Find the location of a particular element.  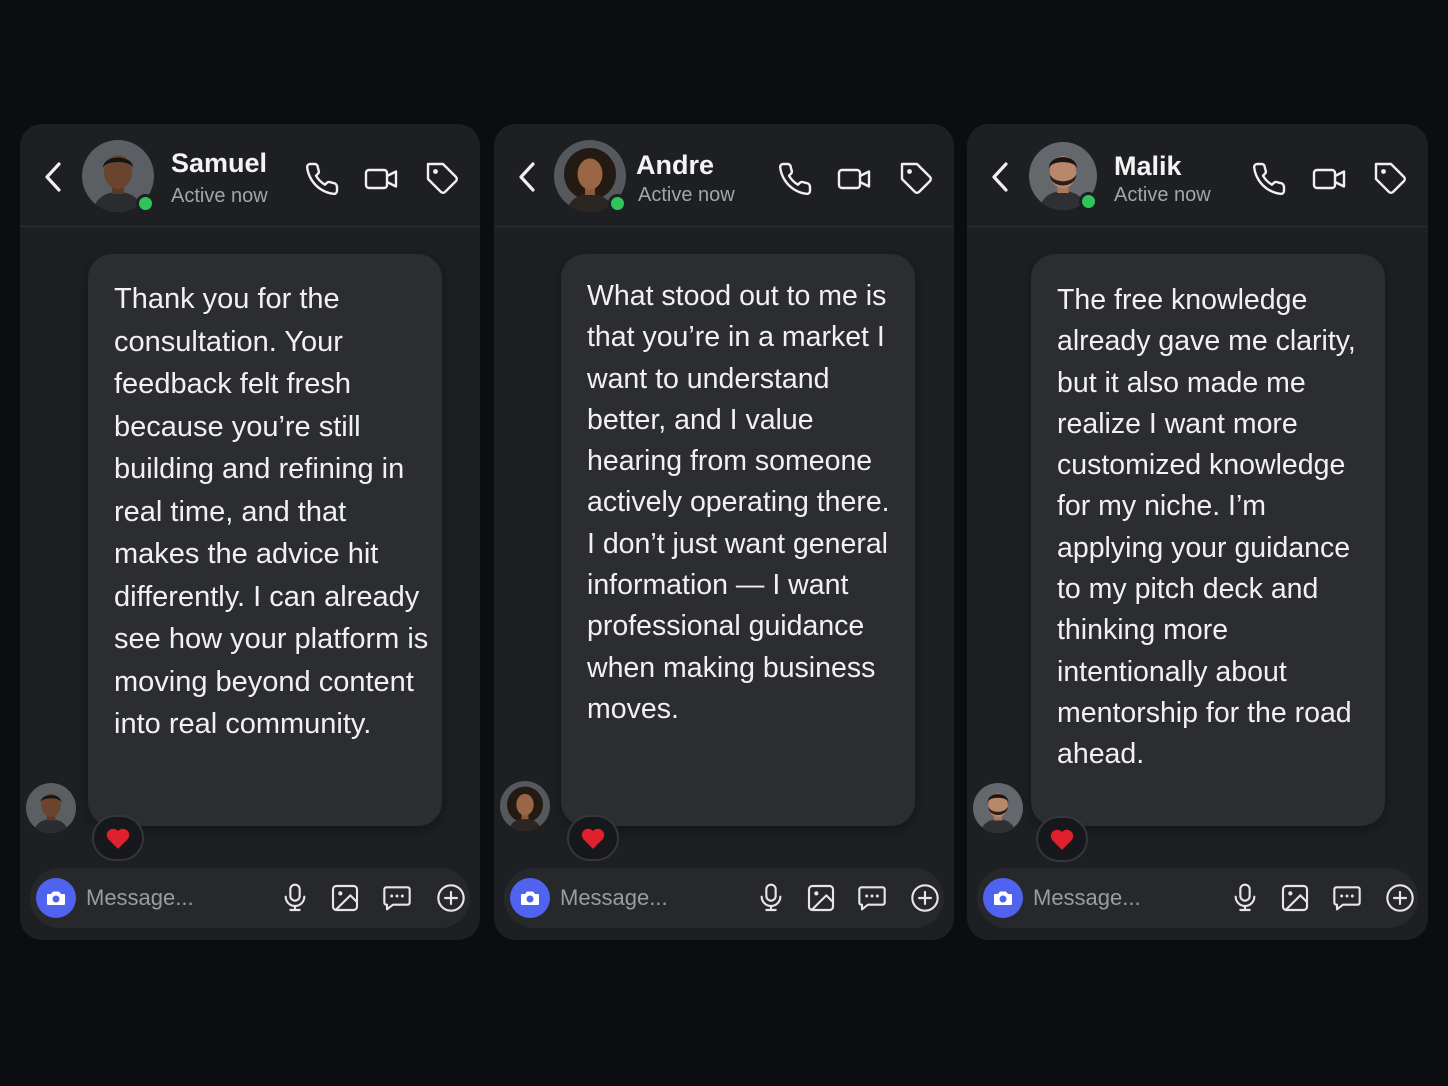

chat-header: Malik Active now is located at coordinates (1197, 175).